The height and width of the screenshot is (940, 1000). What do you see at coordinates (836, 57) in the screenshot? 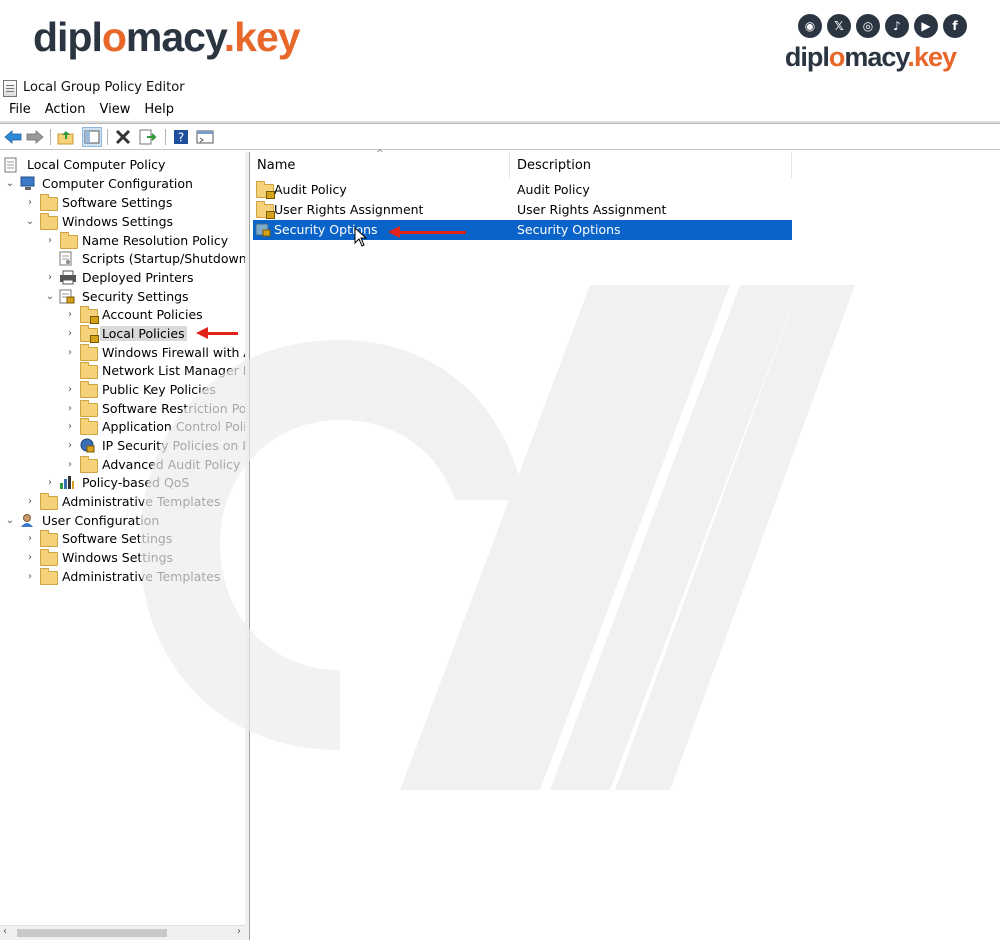
I see `brand-o: o` at bounding box center [836, 57].